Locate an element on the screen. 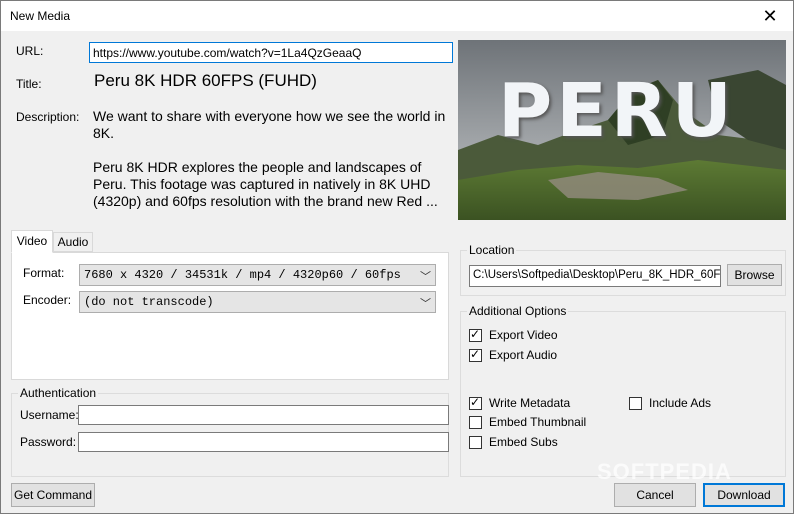 This screenshot has height=514, width=794. title-label: Title: is located at coordinates (29, 84).